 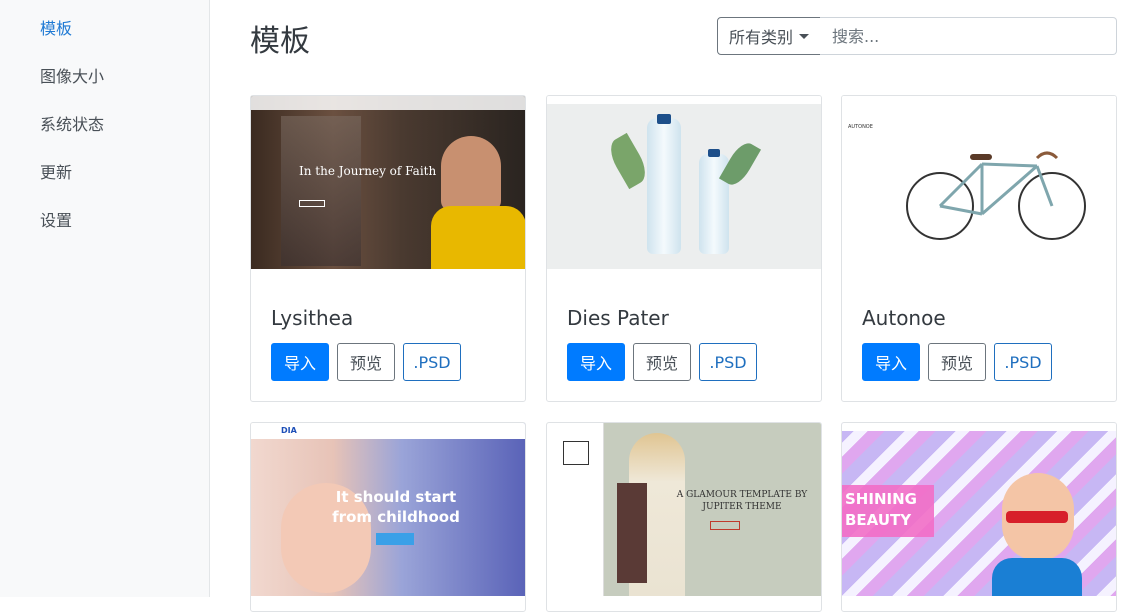 What do you see at coordinates (979, 509) in the screenshot?
I see `template-thumbnail: SHINING BEAUTY` at bounding box center [979, 509].